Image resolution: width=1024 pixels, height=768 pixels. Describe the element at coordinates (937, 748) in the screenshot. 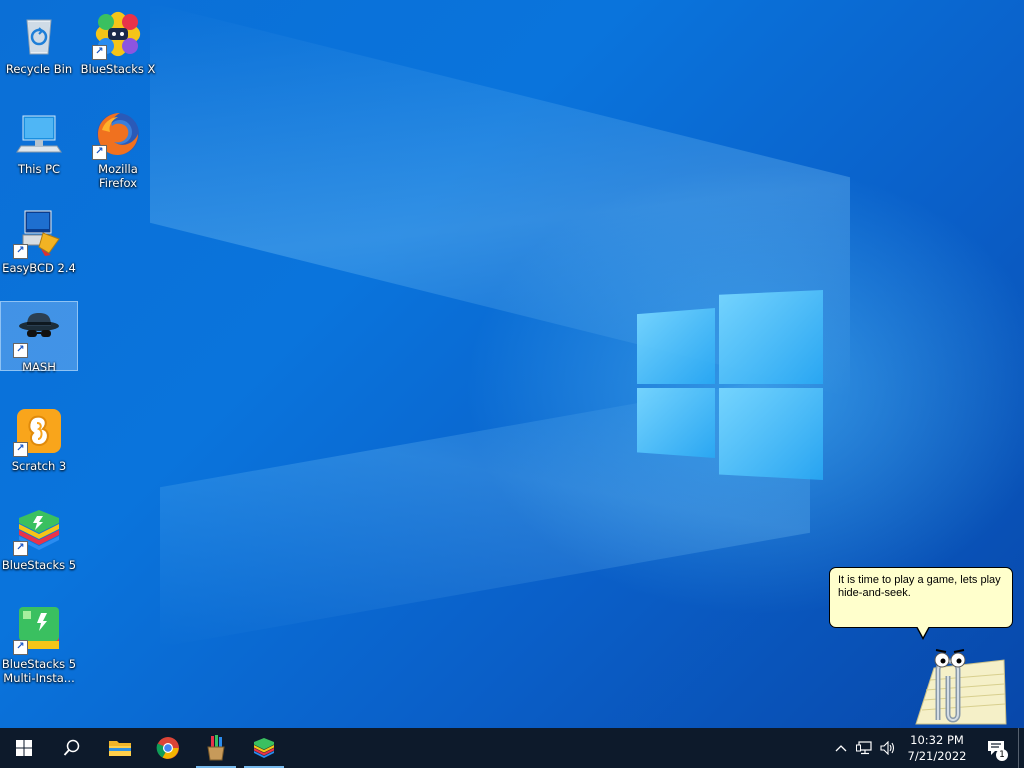

I see `taskbar-clock: 10:32 PM 7/21/2022` at that location.